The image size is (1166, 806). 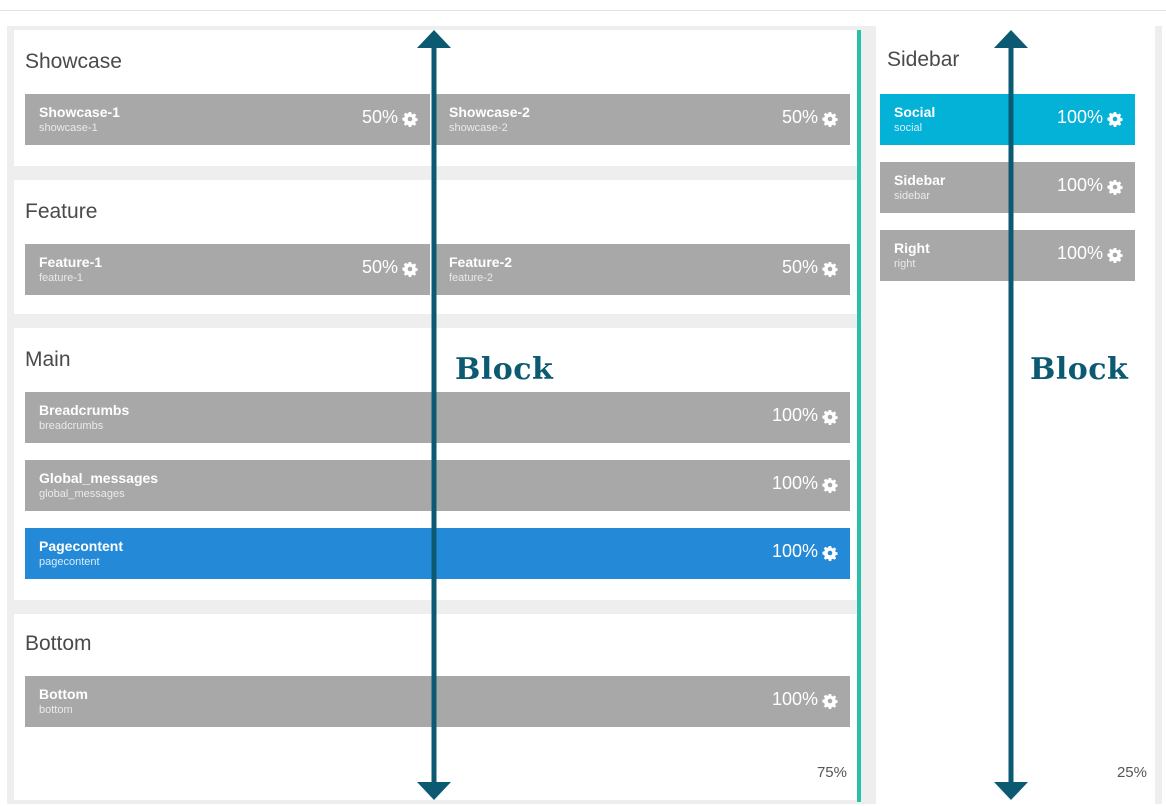 I want to click on position-card-right: Right right 100%, so click(x=1007, y=255).